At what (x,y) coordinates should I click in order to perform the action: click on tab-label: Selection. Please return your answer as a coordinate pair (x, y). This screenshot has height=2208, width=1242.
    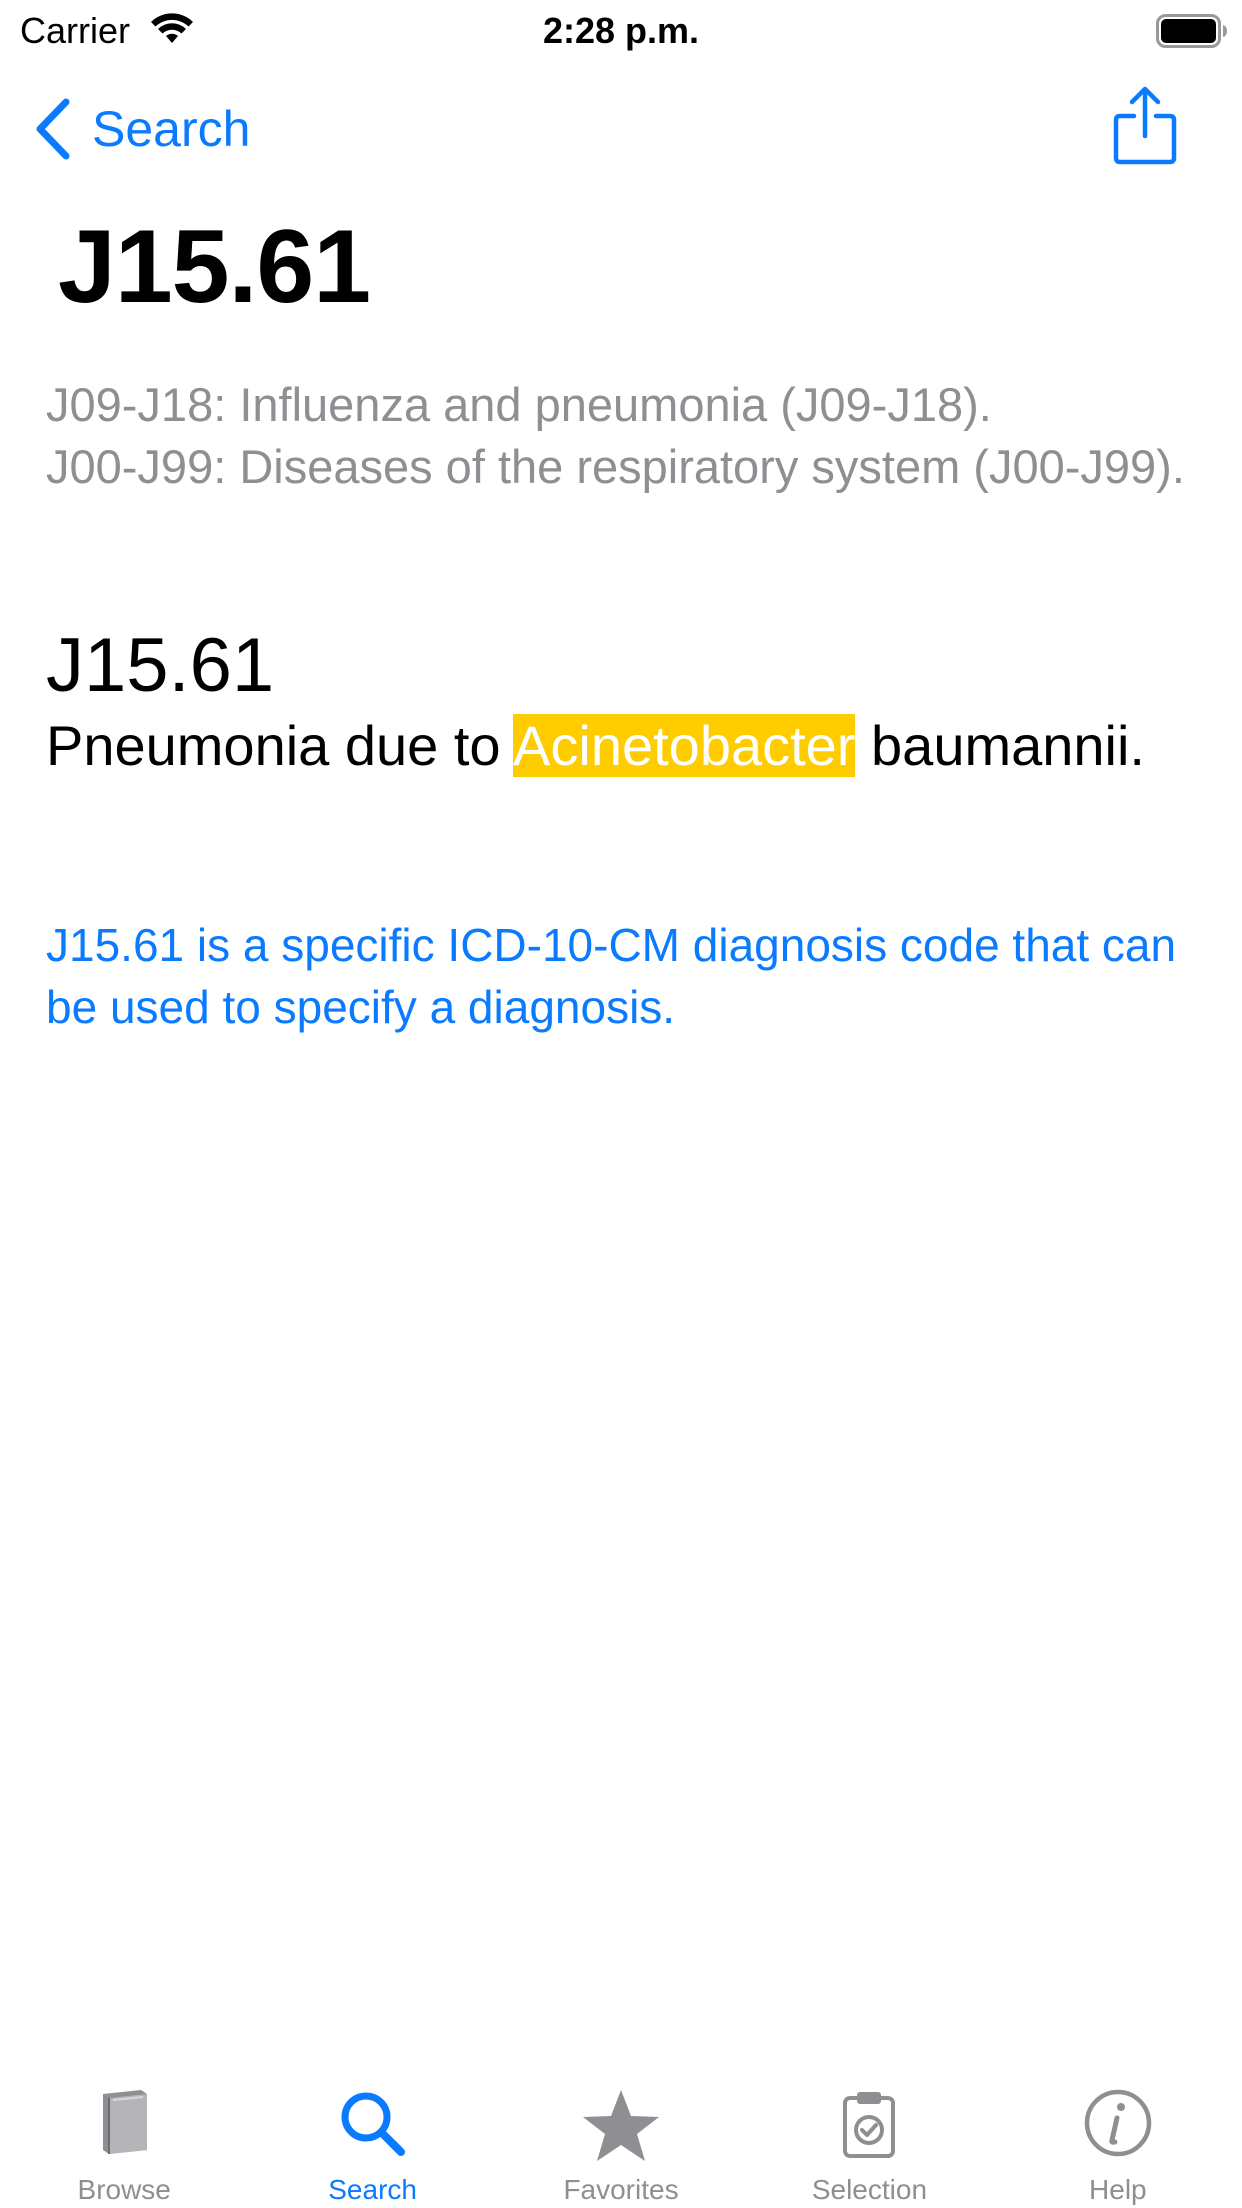
    Looking at the image, I should click on (869, 2189).